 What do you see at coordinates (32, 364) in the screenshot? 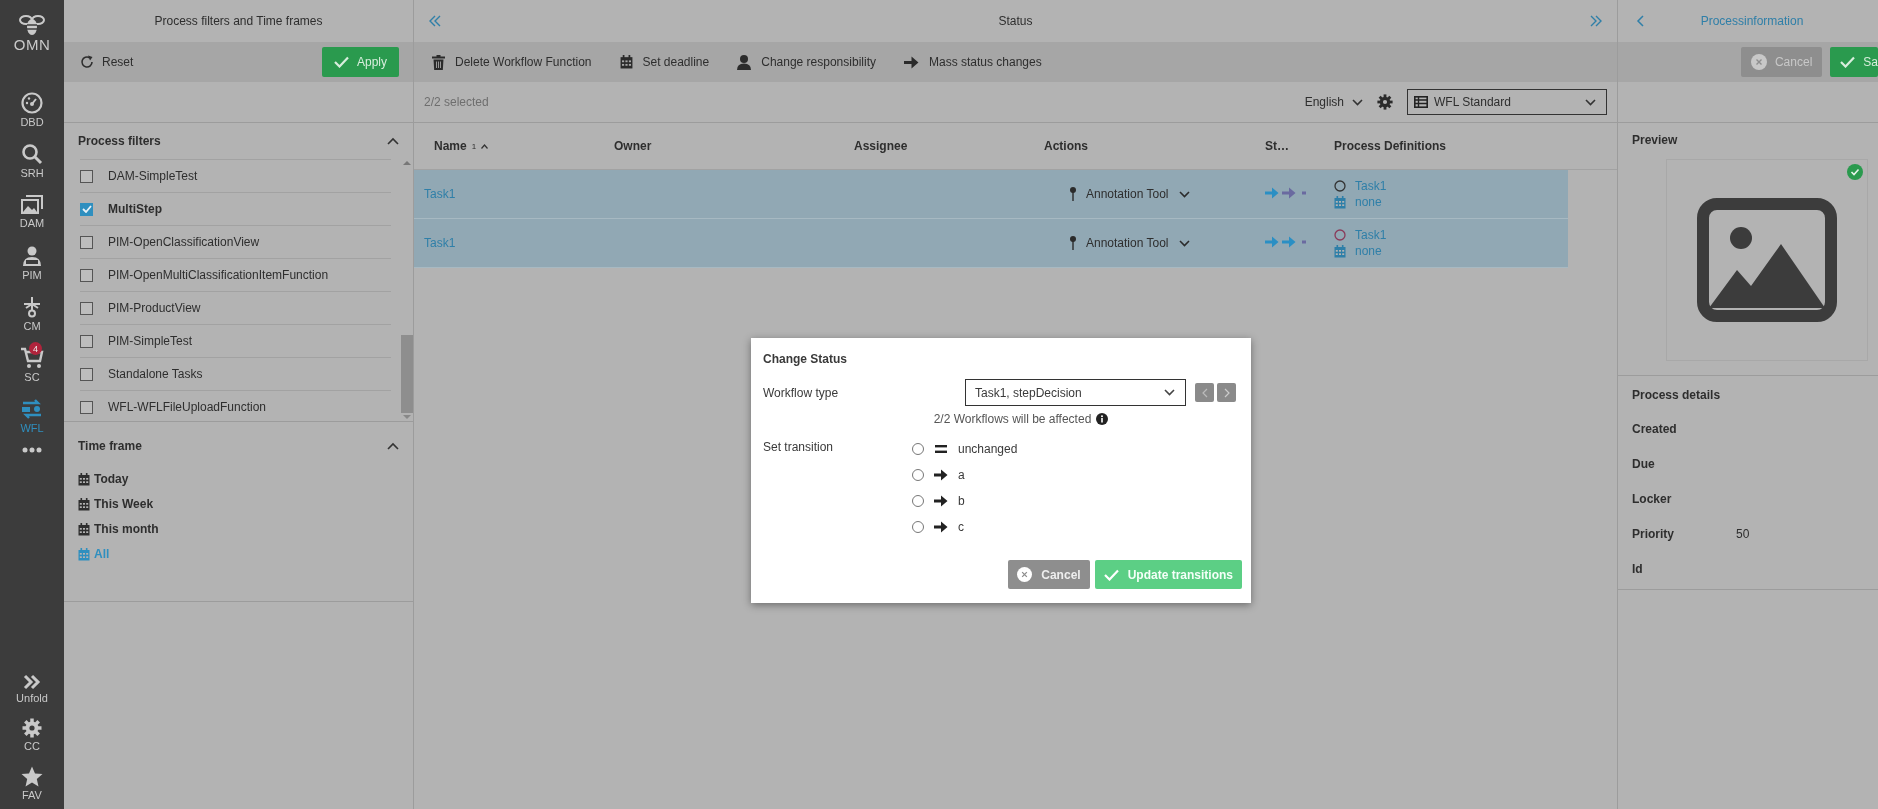
I see `sidebar-item: SC 4` at bounding box center [32, 364].